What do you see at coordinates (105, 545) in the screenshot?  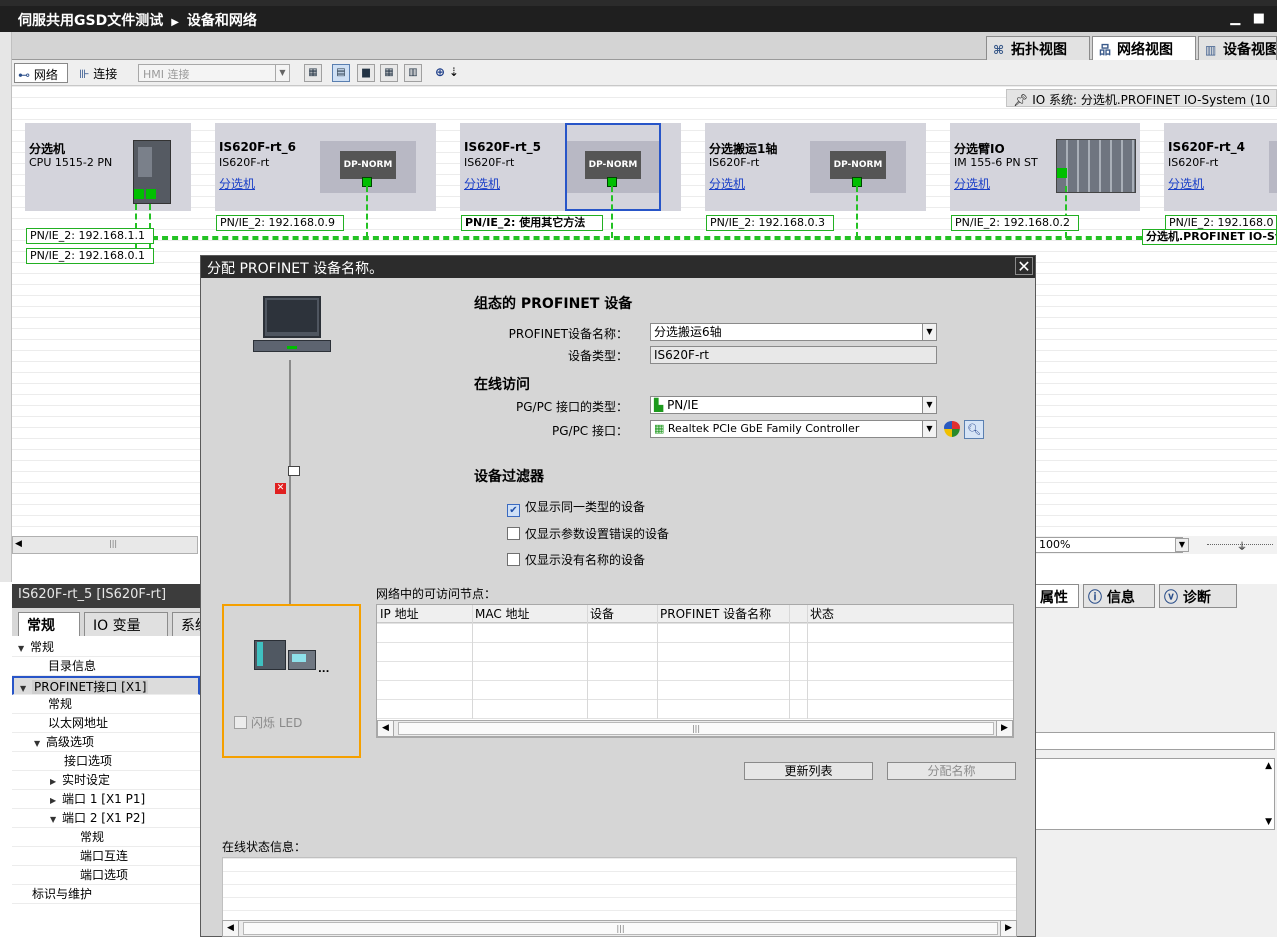 I see `canvas-horizontal-scrollbar: ◀ |||` at bounding box center [105, 545].